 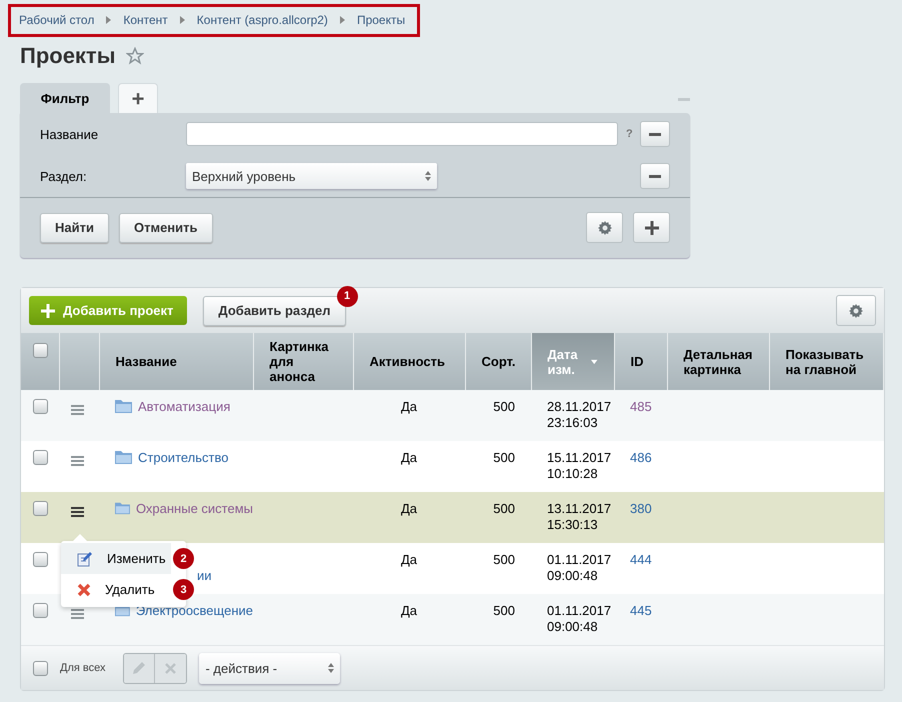 I want to click on breadcrumb-link: Рабочий стол, so click(x=56, y=20).